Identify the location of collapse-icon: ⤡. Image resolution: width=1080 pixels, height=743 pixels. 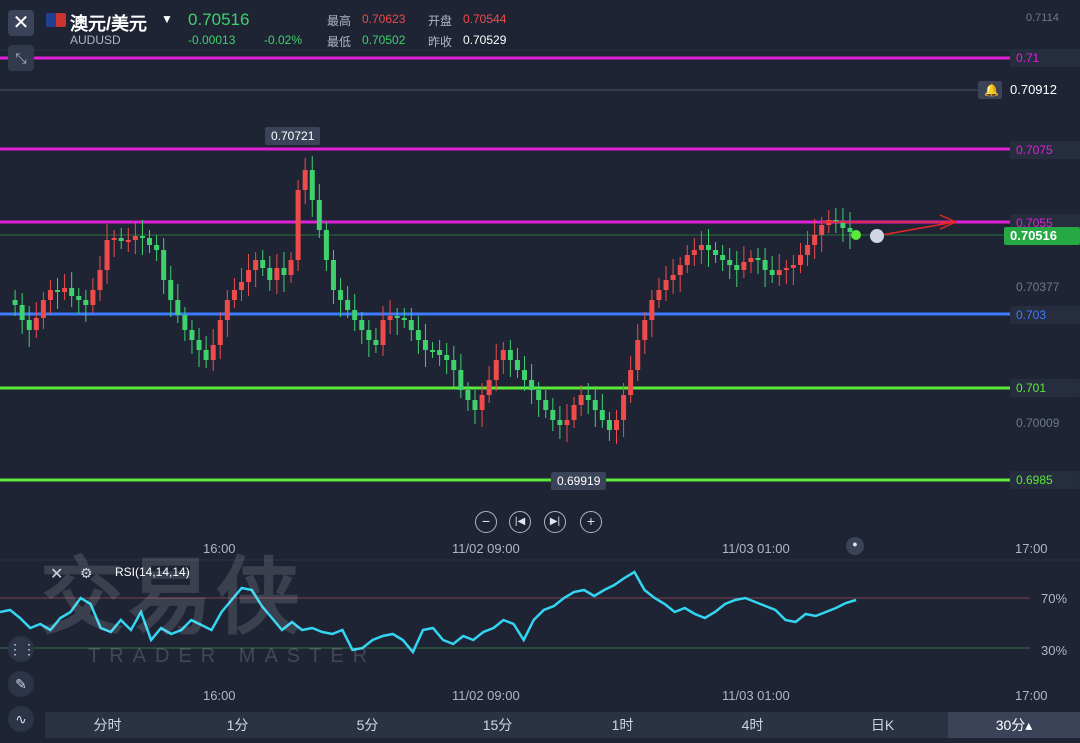
(21, 58).